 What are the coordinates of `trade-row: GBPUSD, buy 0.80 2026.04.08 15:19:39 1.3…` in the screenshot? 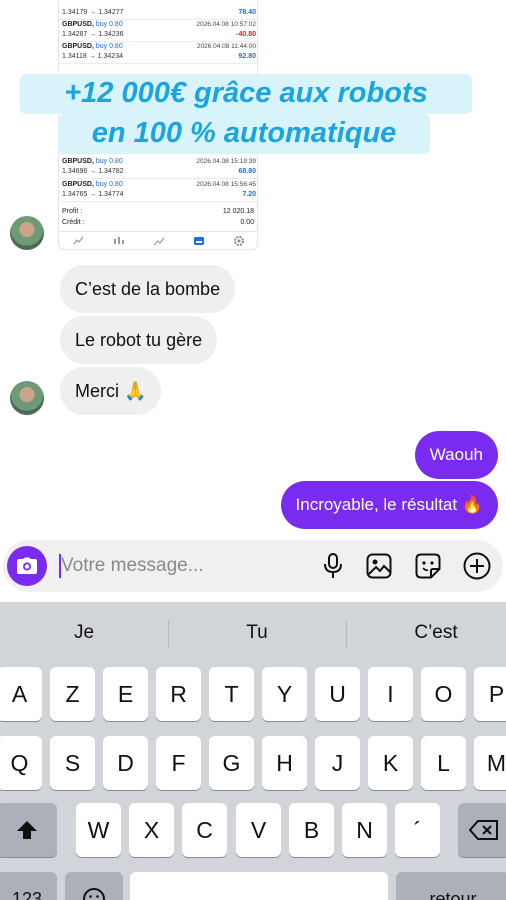 It's located at (158, 168).